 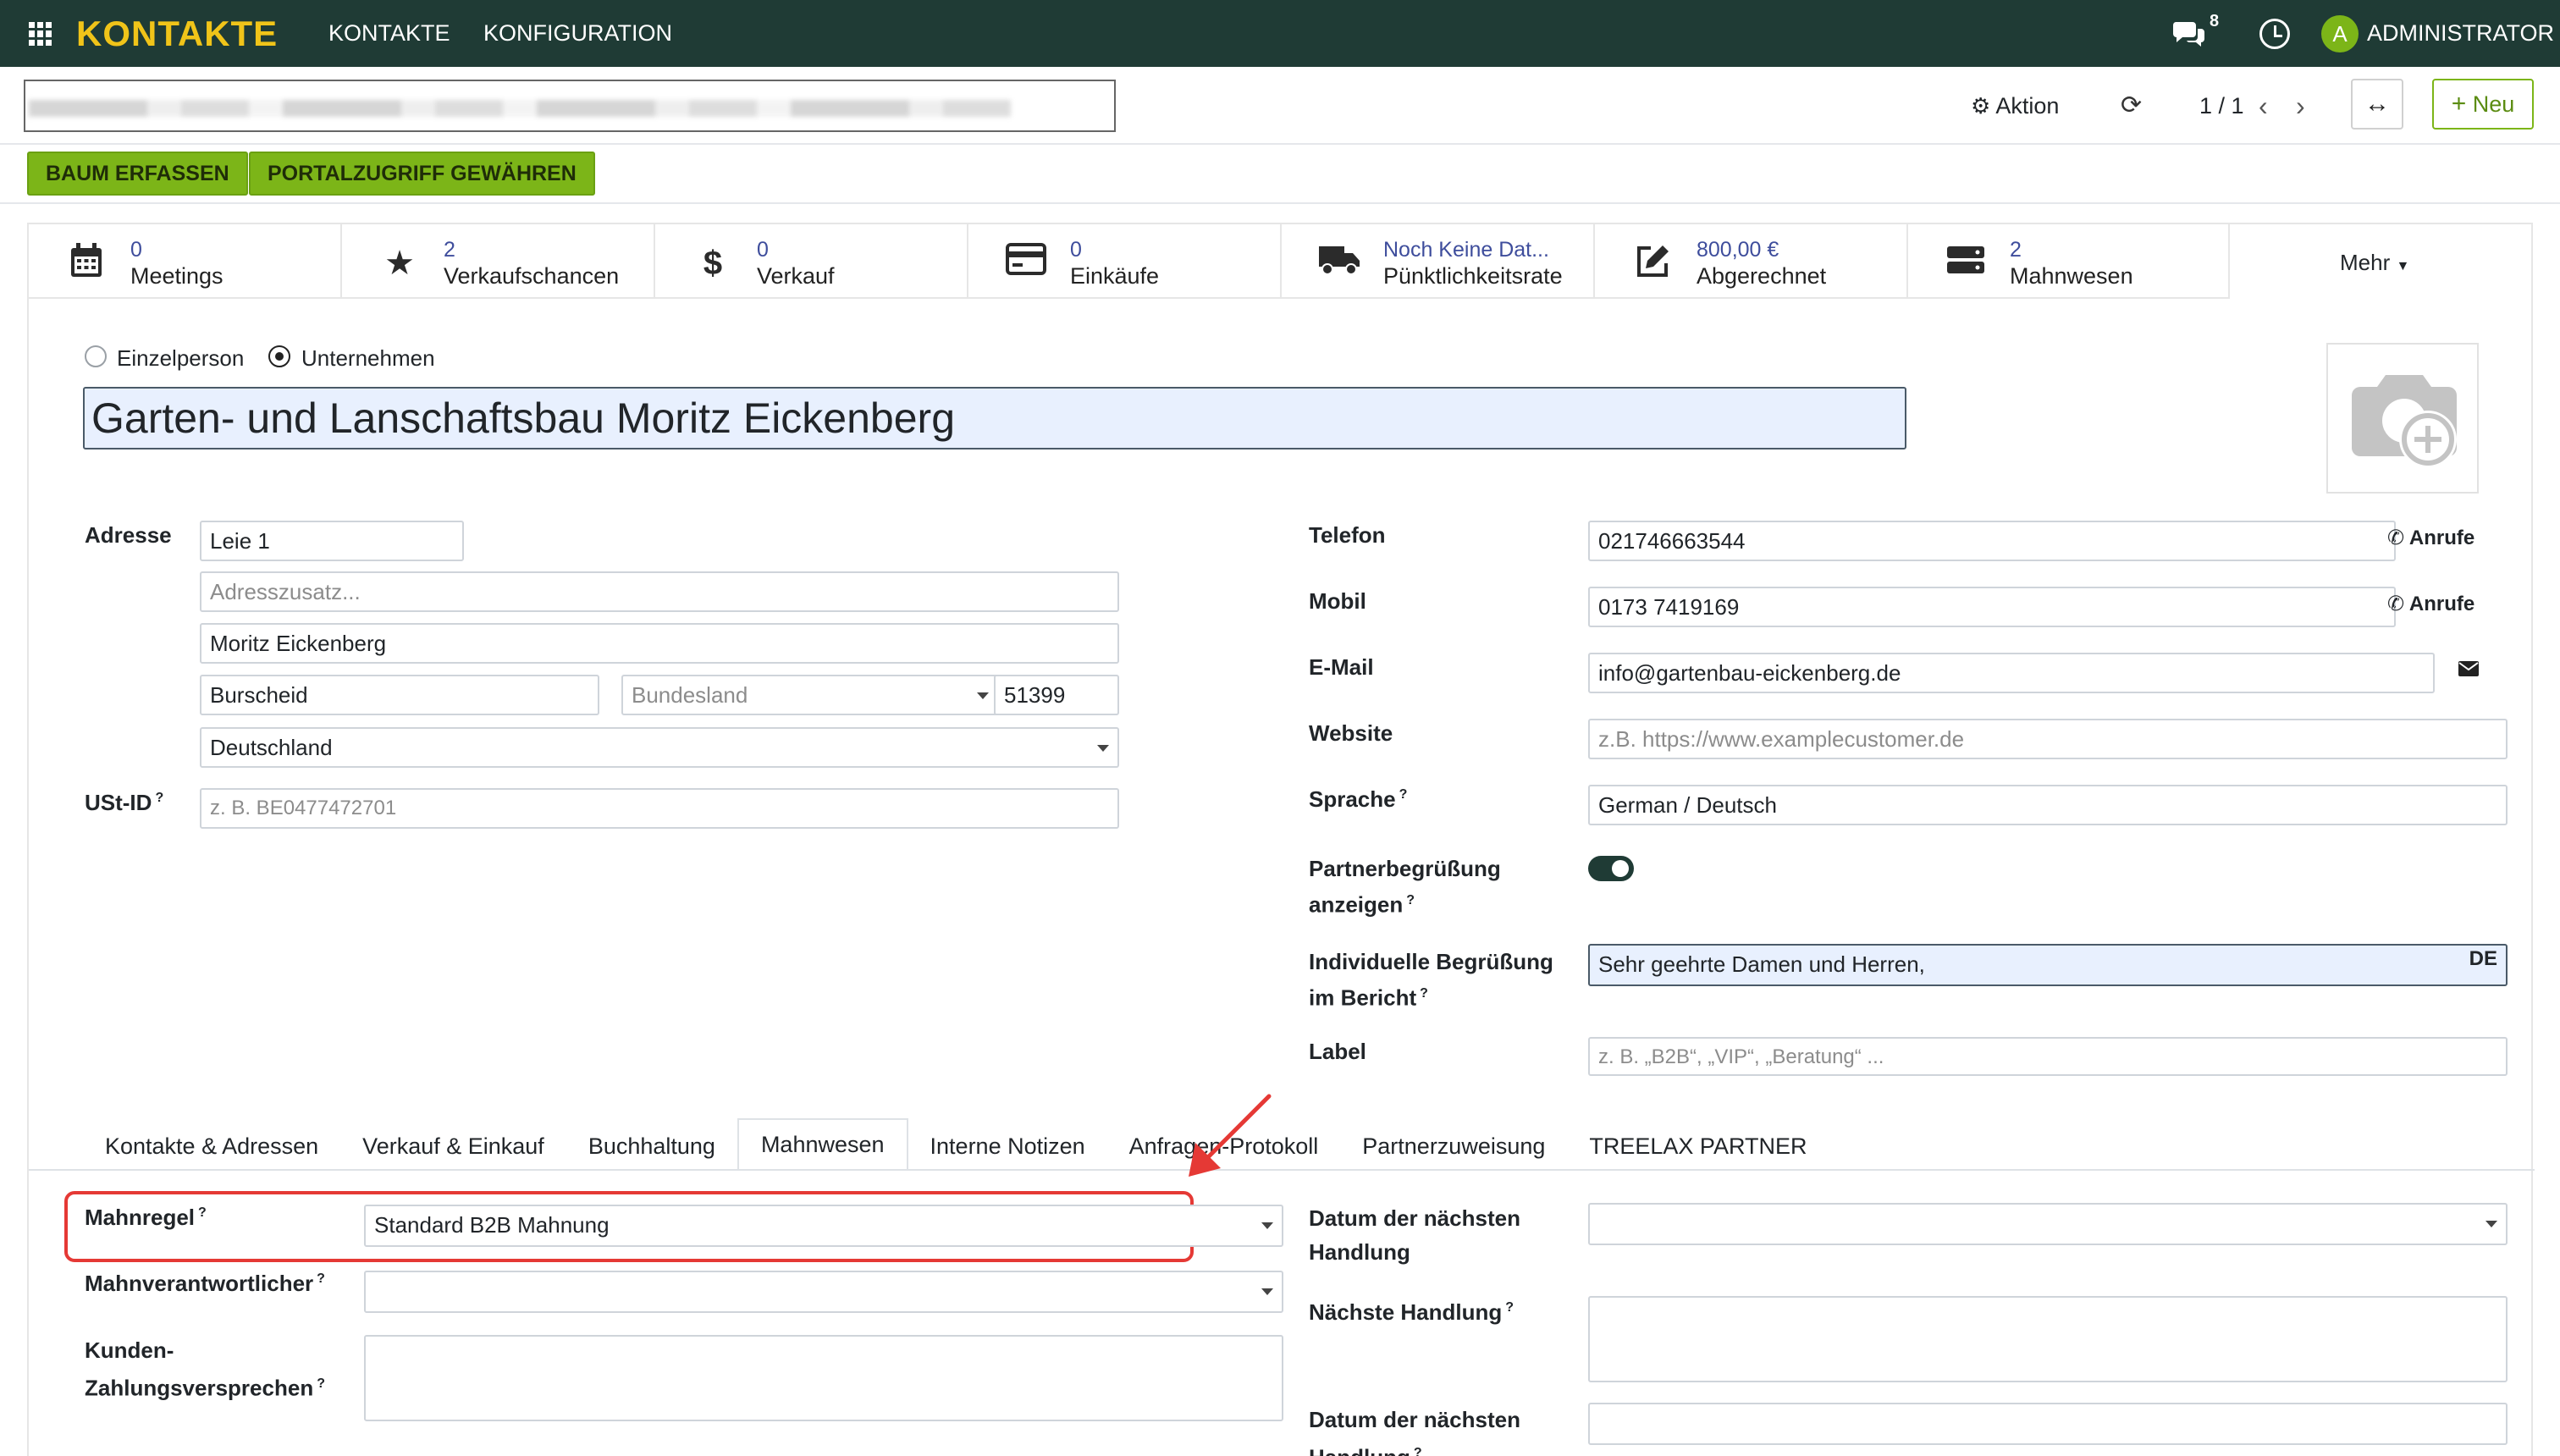 What do you see at coordinates (2459, 104) in the screenshot?
I see `plus-icon: +` at bounding box center [2459, 104].